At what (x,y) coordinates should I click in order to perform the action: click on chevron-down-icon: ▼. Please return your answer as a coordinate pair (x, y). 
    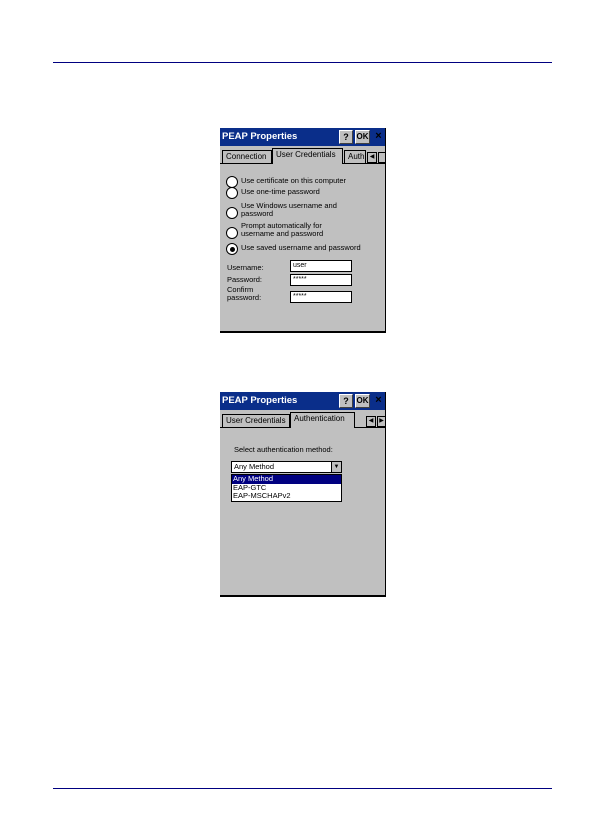
    Looking at the image, I should click on (336, 467).